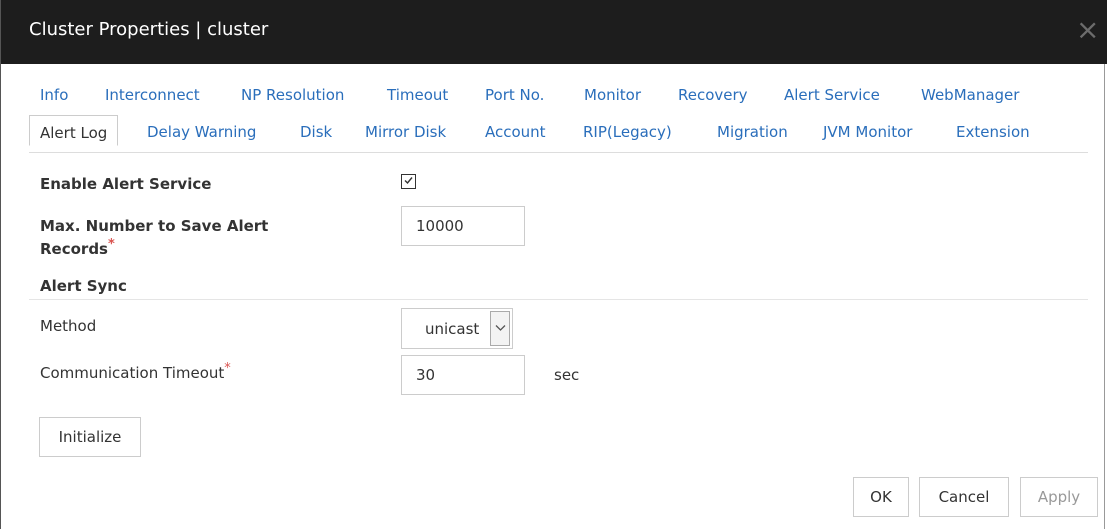 The width and height of the screenshot is (1107, 529). What do you see at coordinates (867, 132) in the screenshot?
I see `tab-jvm-monitor: JVM Monitor` at bounding box center [867, 132].